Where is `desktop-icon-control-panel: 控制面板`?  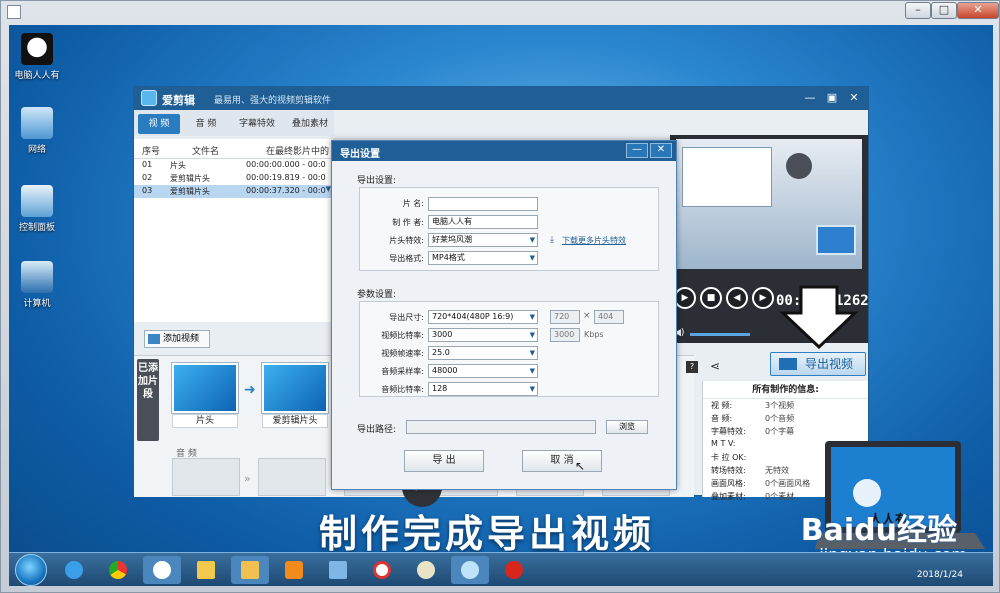
desktop-icon-control-panel: 控制面板 is located at coordinates (37, 209).